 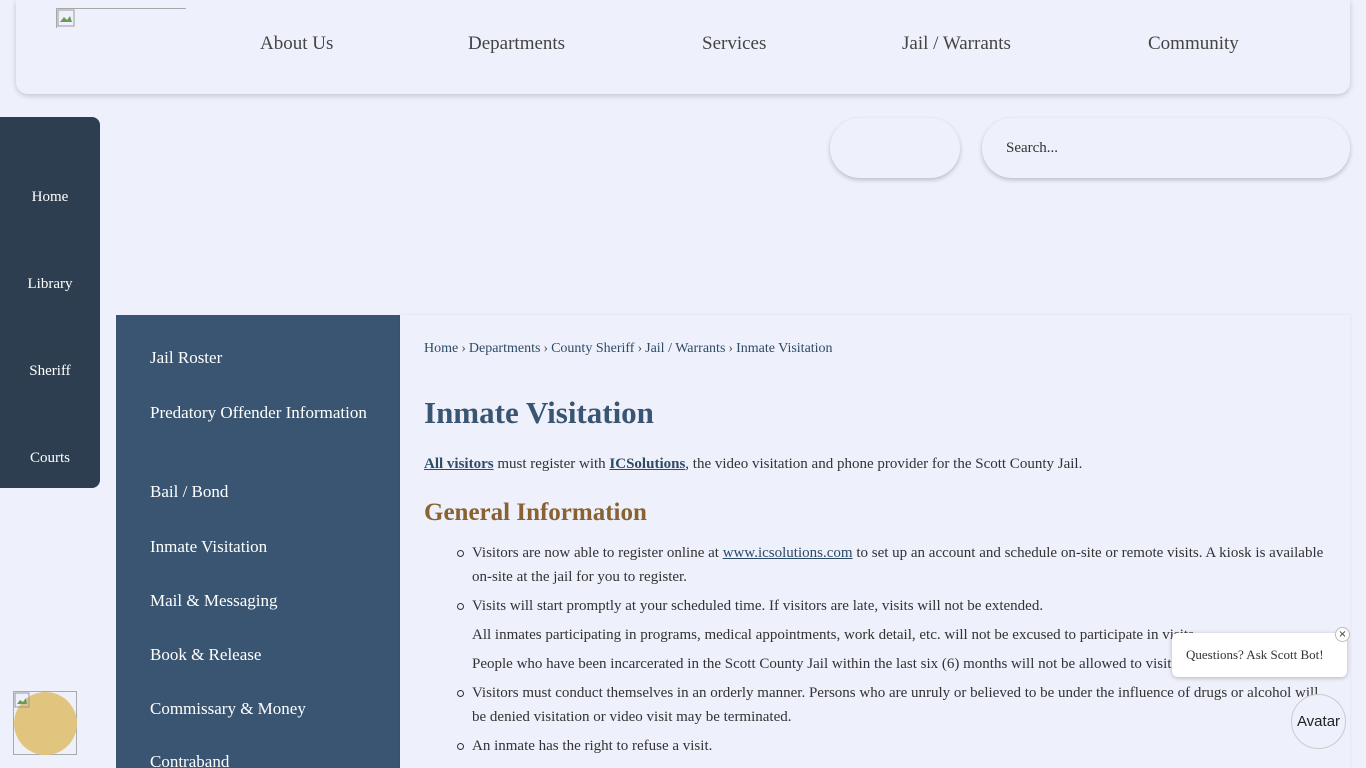 I want to click on section-nav-commissary-money: Commissary & Money, so click(x=265, y=708).